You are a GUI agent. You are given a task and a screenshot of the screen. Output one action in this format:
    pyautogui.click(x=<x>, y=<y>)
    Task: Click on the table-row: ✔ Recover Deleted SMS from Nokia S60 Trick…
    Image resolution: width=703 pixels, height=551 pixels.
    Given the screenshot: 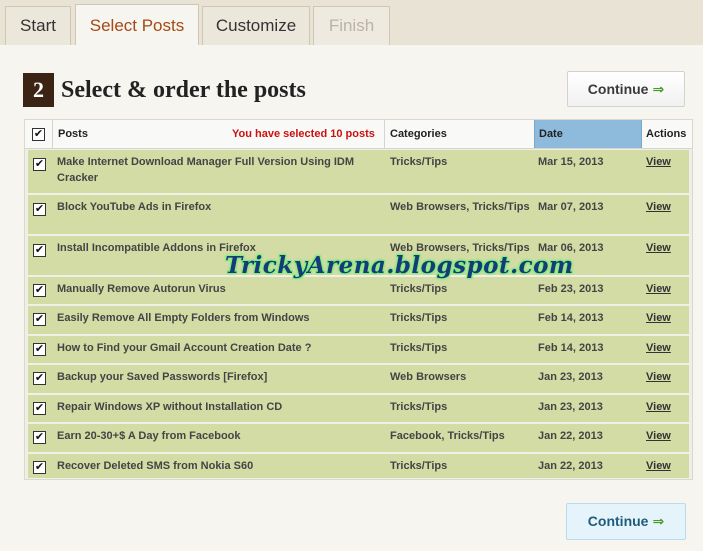 What is the action you would take?
    pyautogui.click(x=358, y=466)
    